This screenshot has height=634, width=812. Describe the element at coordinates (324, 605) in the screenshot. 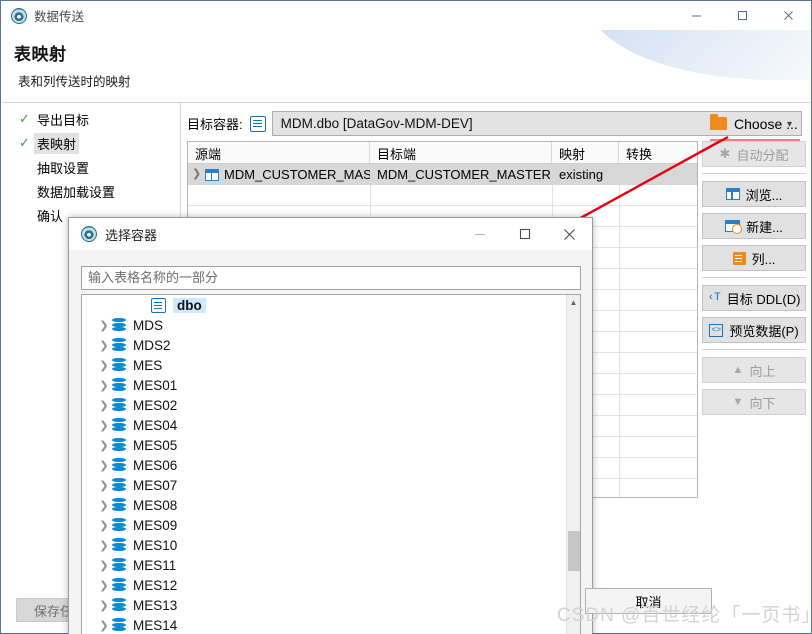

I see `tree-item: ❯ MES13` at that location.